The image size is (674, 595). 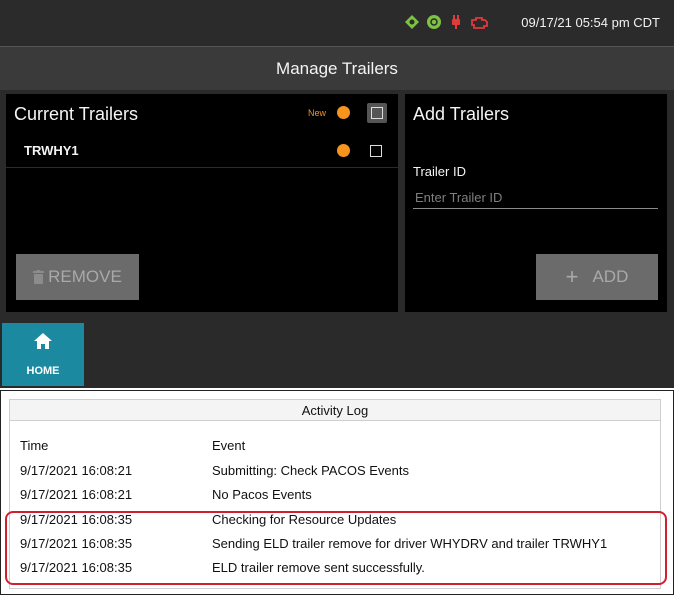 I want to click on home-label: HOME, so click(x=43, y=371).